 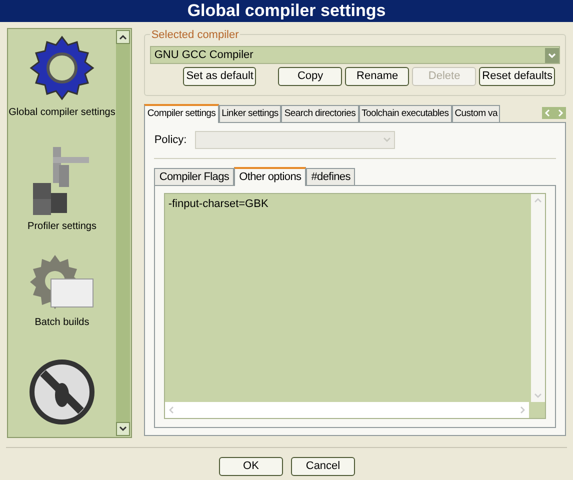 I want to click on compiler-dropdown: GNU GCC Compiler, so click(x=355, y=55).